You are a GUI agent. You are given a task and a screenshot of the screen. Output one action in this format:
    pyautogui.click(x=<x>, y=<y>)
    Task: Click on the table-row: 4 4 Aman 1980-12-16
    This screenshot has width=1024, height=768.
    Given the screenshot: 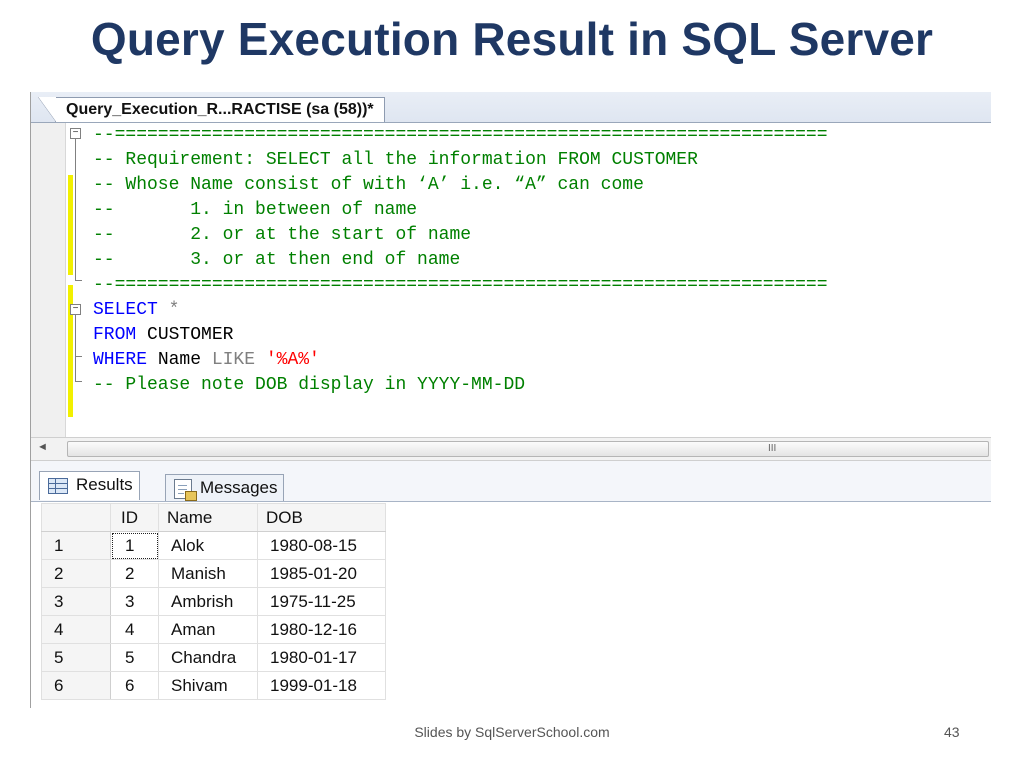 What is the action you would take?
    pyautogui.click(x=213, y=629)
    